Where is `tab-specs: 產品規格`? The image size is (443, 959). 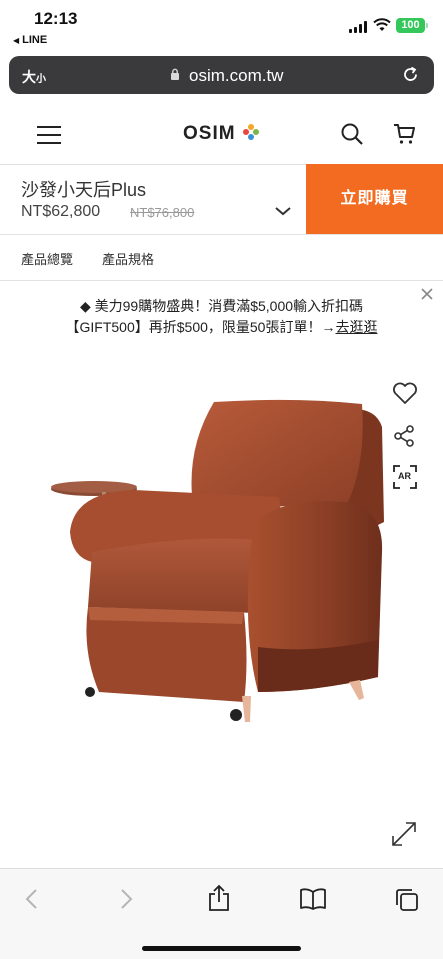
tab-specs: 產品規格 is located at coordinates (128, 258).